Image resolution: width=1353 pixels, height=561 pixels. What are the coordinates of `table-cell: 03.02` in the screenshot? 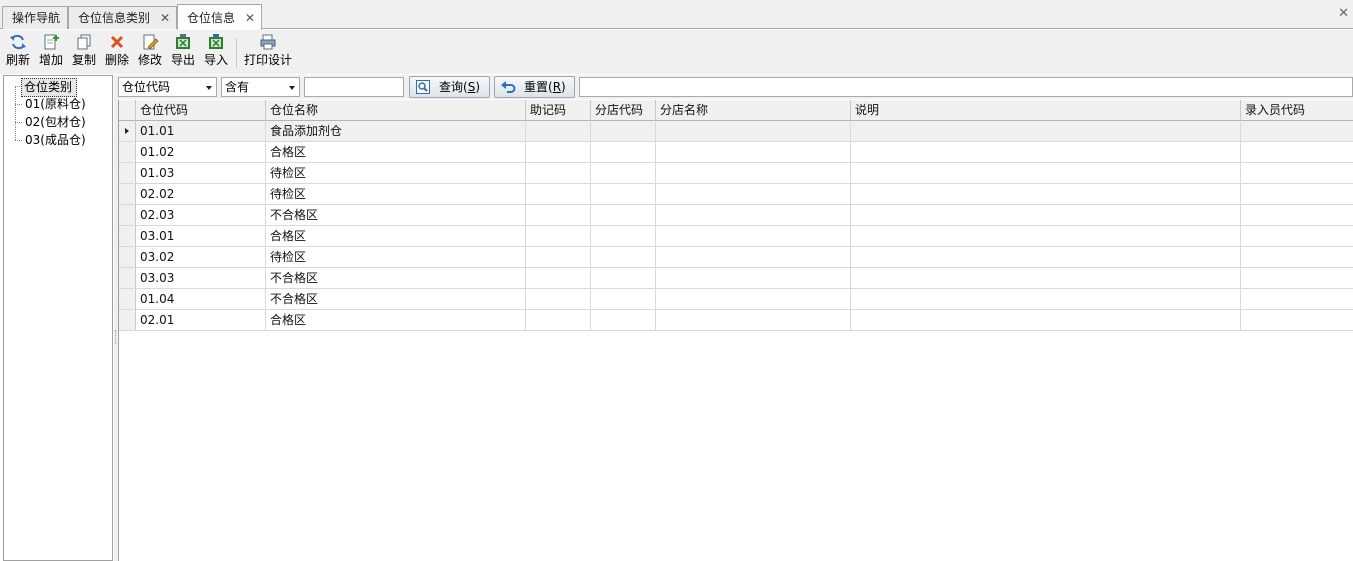 It's located at (201, 257).